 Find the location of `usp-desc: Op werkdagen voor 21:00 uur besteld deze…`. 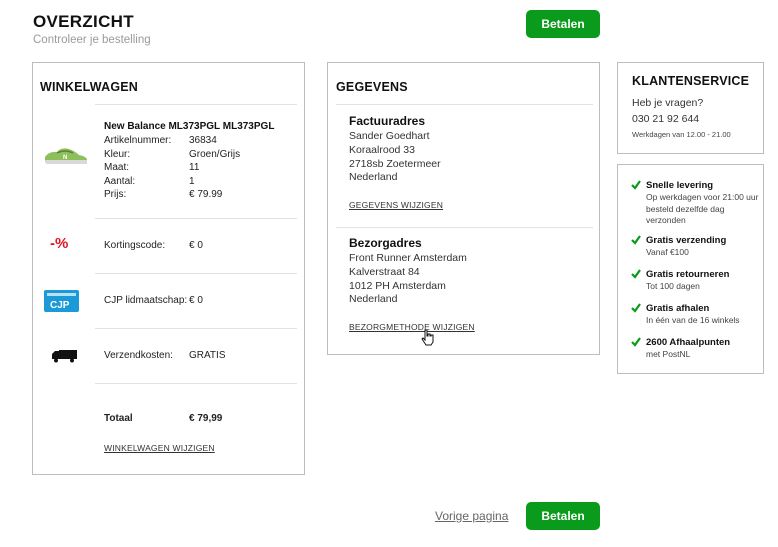

usp-desc: Op werkdagen voor 21:00 uur besteld deze… is located at coordinates (702, 208).